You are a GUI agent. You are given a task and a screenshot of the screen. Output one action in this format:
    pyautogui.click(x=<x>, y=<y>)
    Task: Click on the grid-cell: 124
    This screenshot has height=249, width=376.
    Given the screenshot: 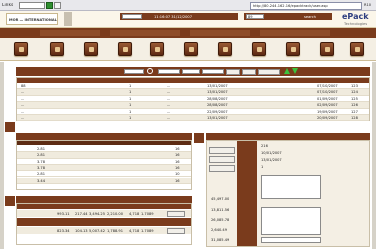 What is the action you would take?
    pyautogui.click(x=354, y=92)
    